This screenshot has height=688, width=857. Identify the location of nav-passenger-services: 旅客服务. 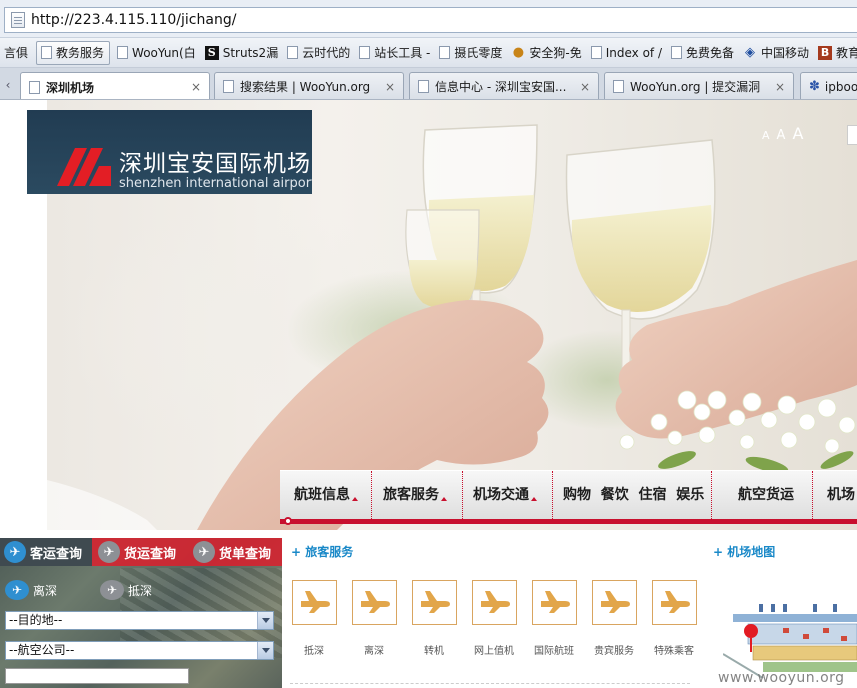
(415, 495).